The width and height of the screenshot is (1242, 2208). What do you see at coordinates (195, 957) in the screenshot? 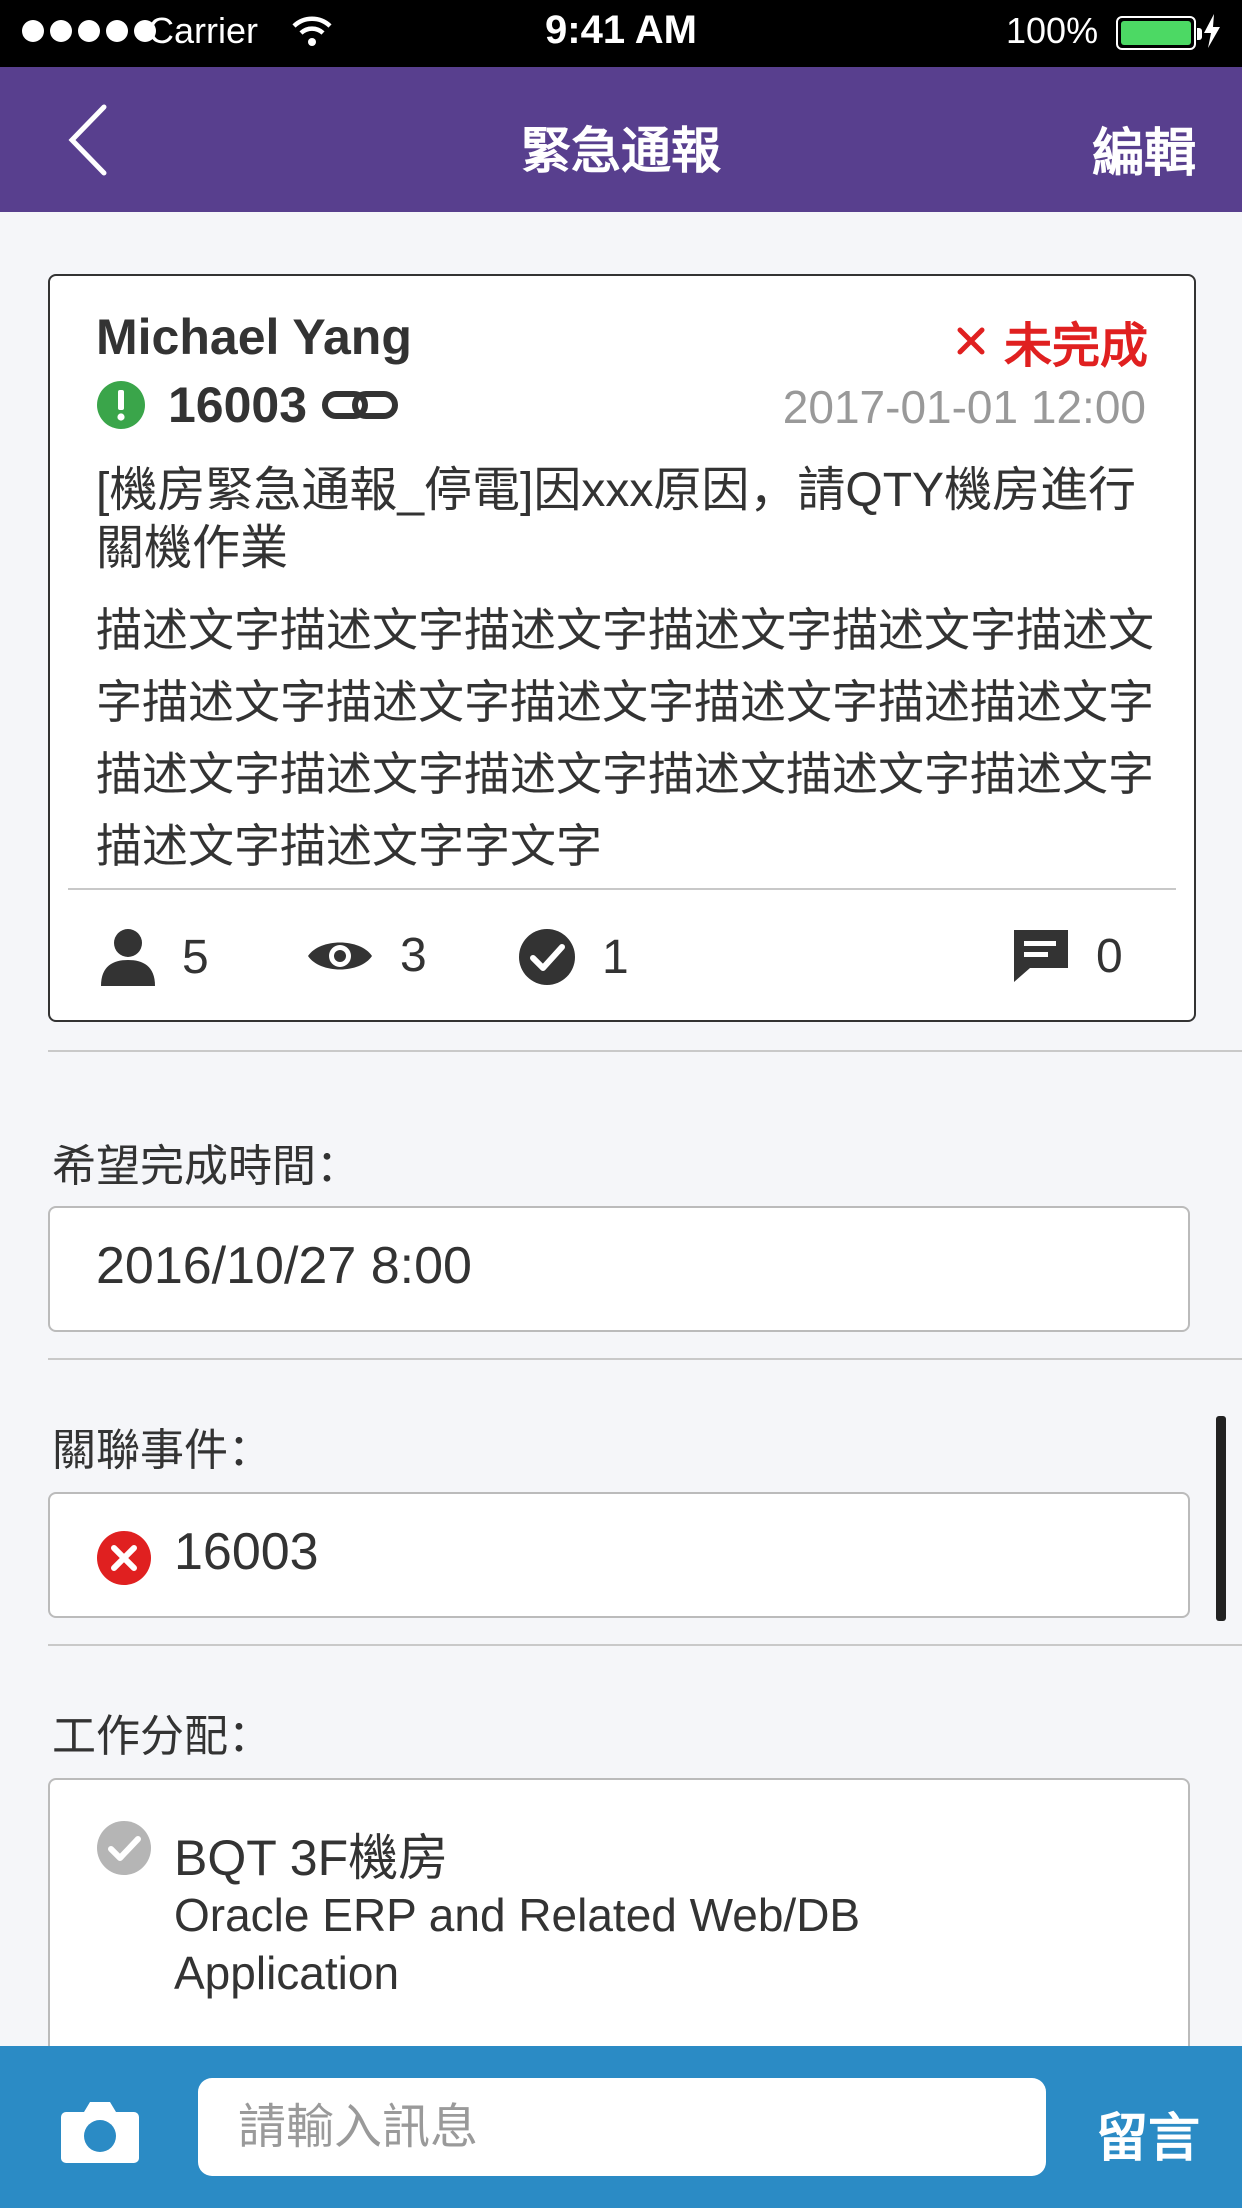
I see `people-count: 5` at bounding box center [195, 957].